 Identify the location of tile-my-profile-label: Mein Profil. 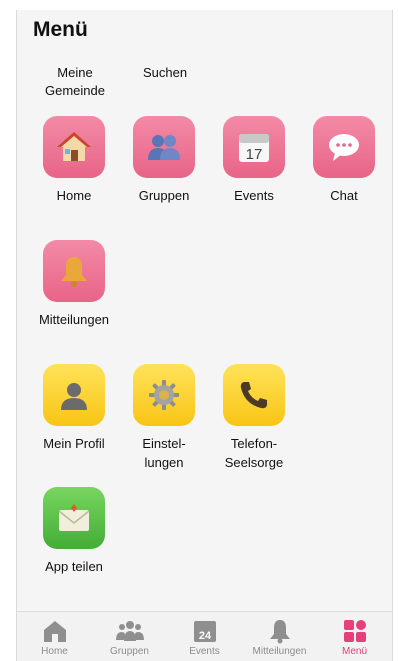
(74, 443).